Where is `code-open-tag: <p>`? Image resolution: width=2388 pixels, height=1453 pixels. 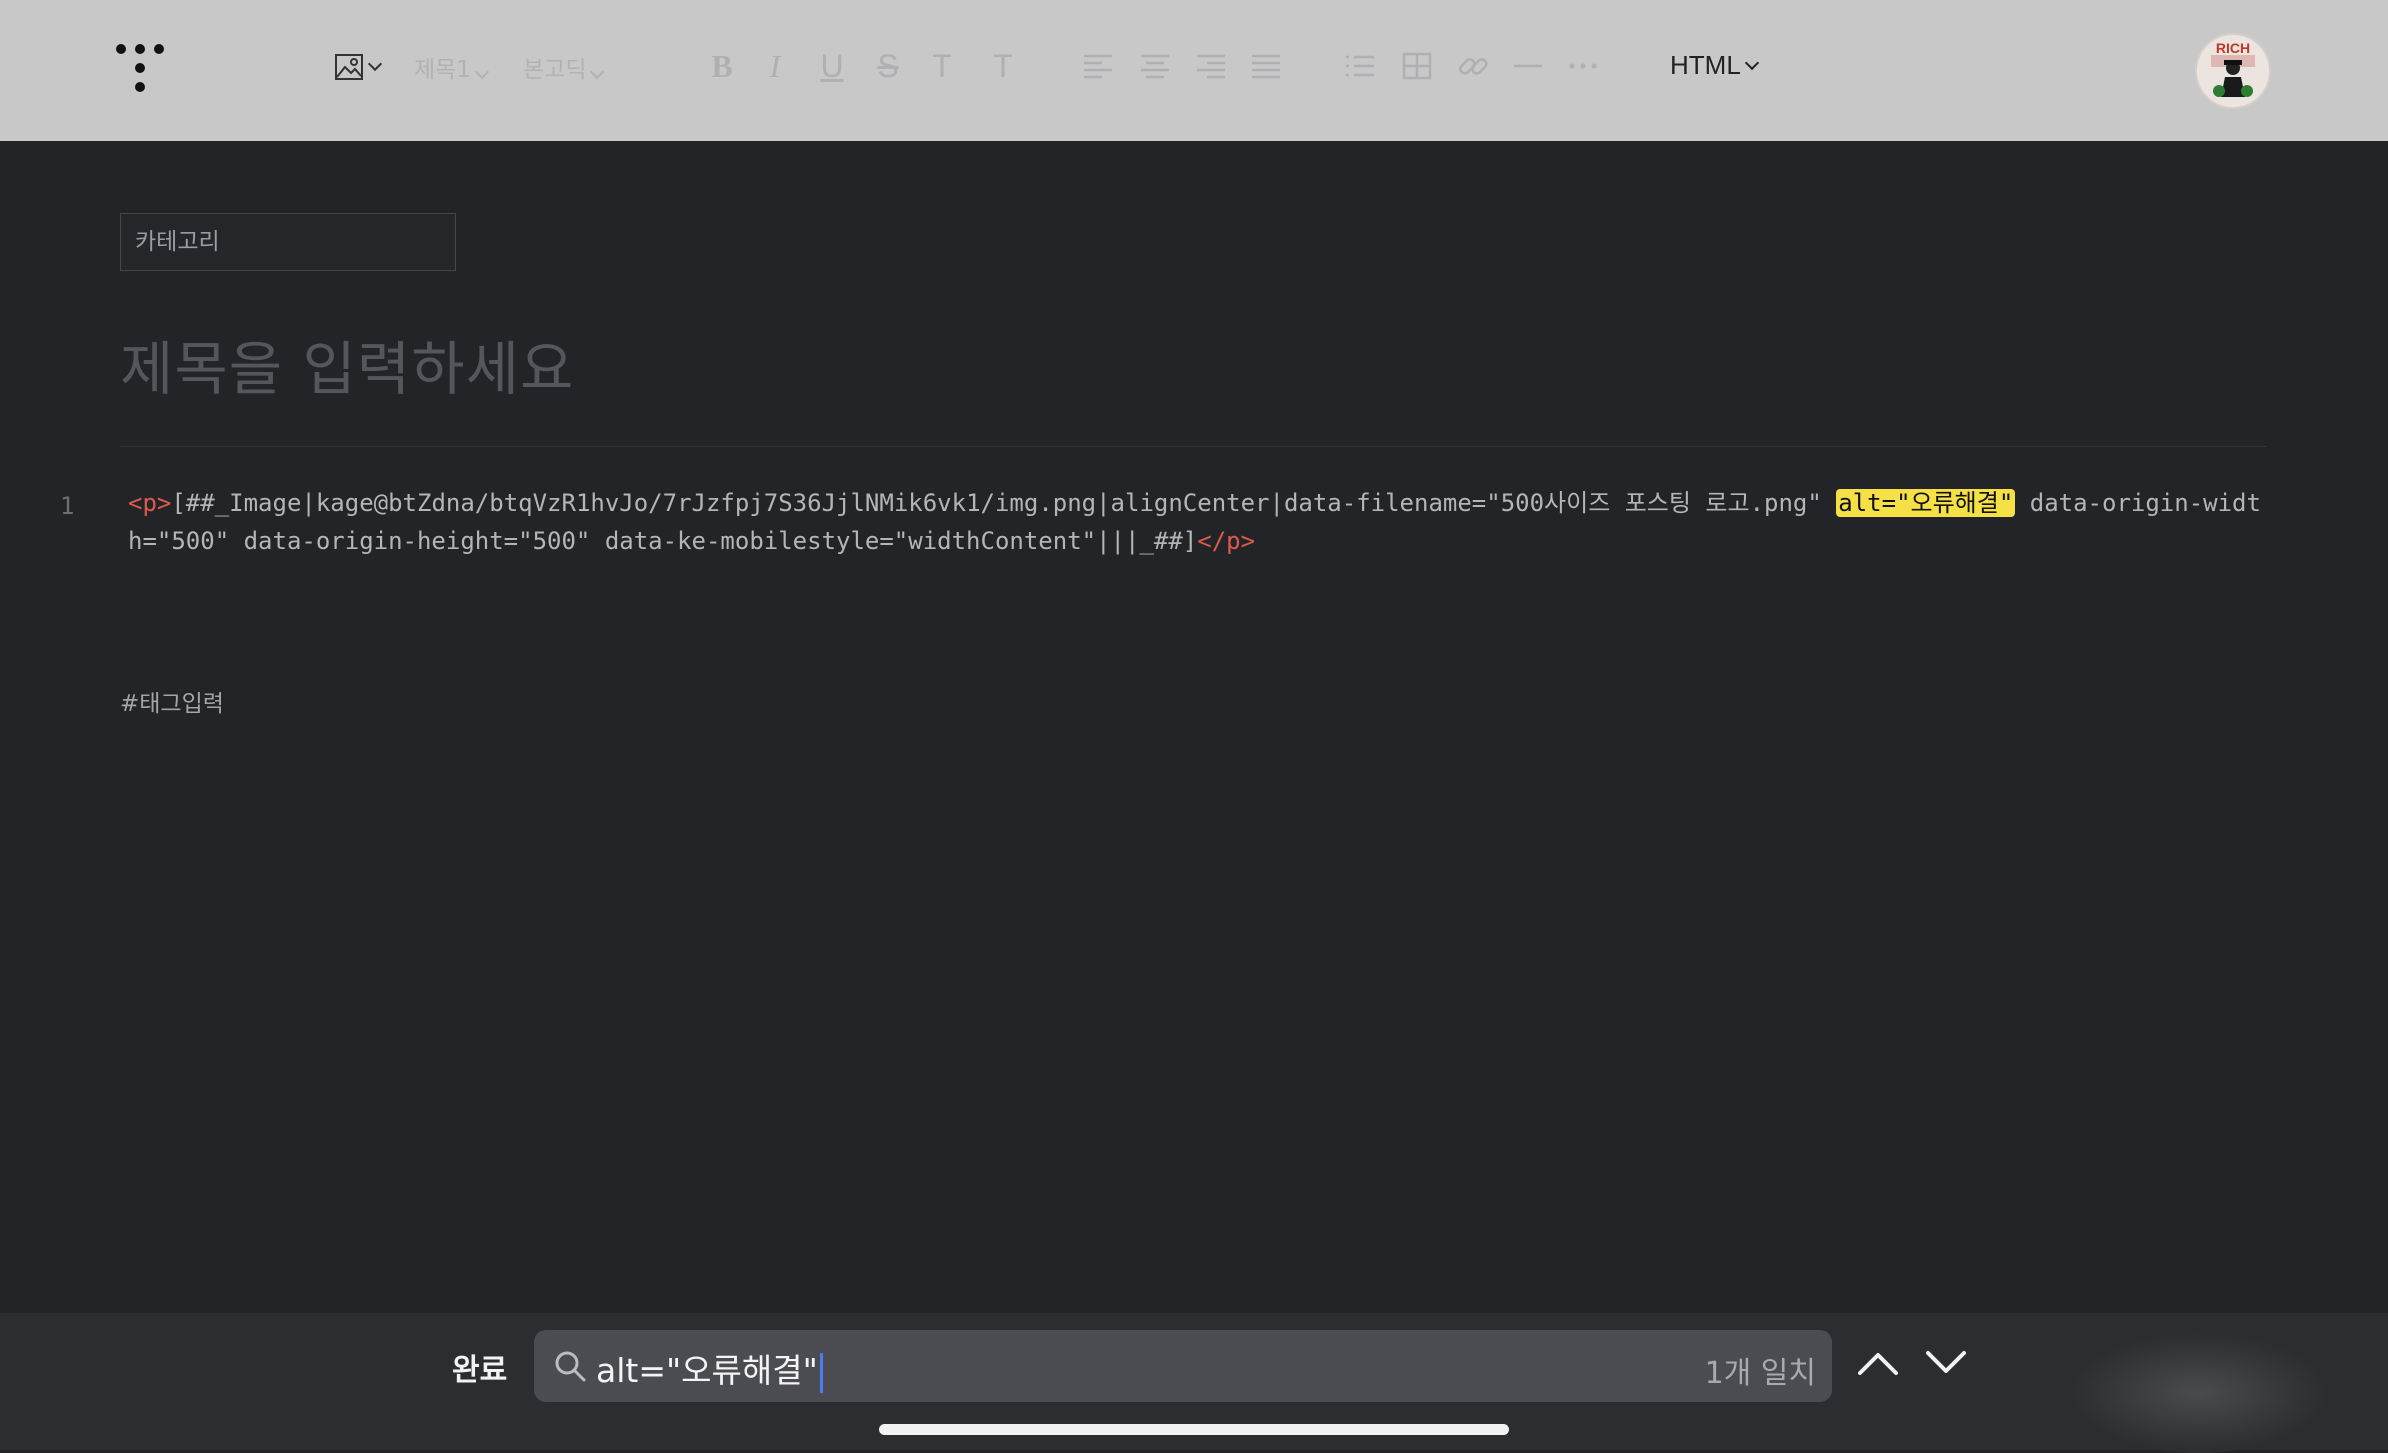
code-open-tag: <p> is located at coordinates (150, 503).